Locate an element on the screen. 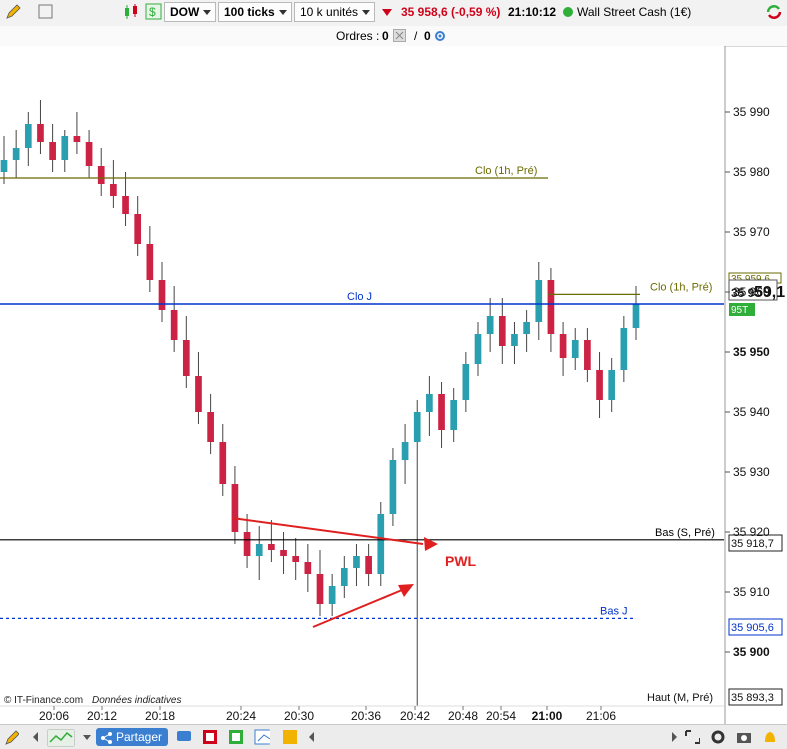 The height and width of the screenshot is (749, 787). share-label: Partager is located at coordinates (139, 737).